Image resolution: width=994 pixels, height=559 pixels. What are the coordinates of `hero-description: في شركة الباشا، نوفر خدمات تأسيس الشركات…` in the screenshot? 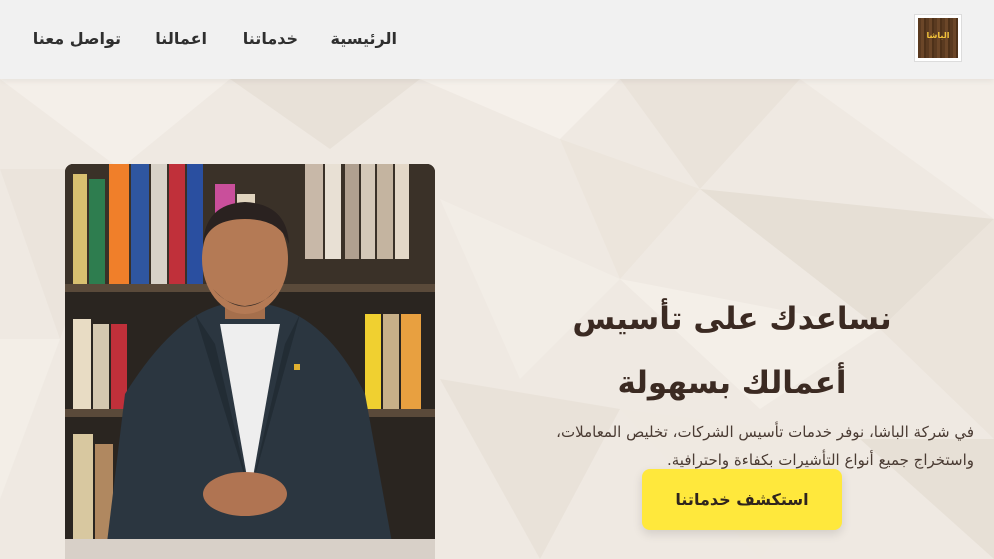 It's located at (765, 446).